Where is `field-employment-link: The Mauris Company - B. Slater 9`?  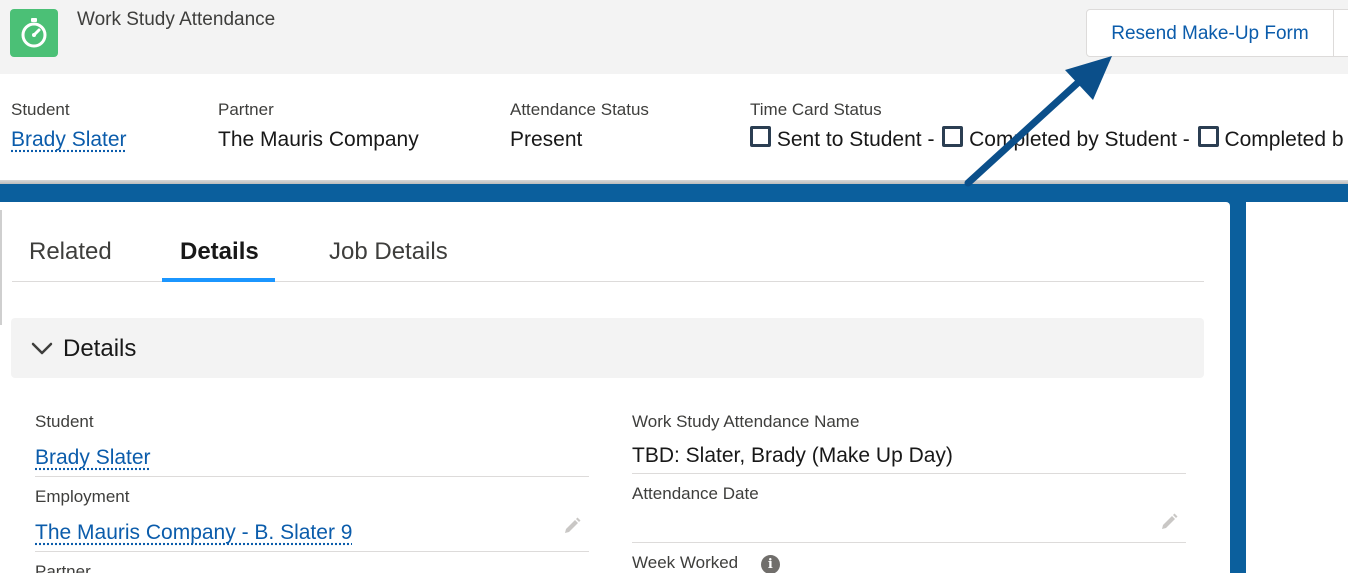
field-employment-link: The Mauris Company - B. Slater 9 is located at coordinates (193, 532).